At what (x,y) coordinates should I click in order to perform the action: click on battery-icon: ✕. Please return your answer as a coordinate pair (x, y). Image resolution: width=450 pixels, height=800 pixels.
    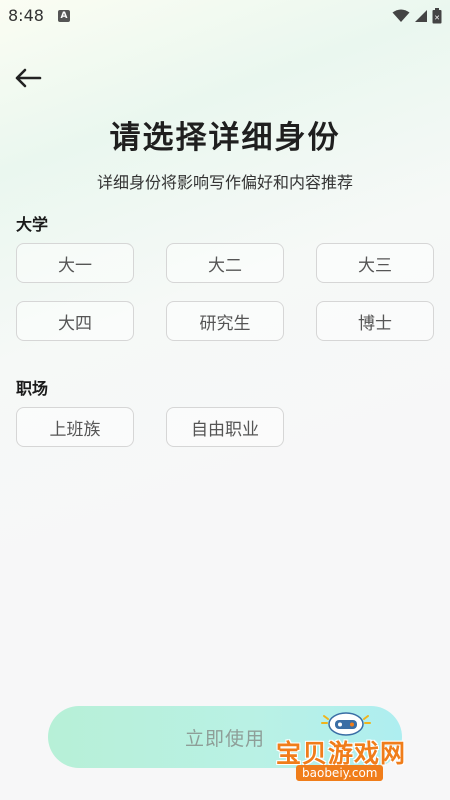
    Looking at the image, I should click on (437, 16).